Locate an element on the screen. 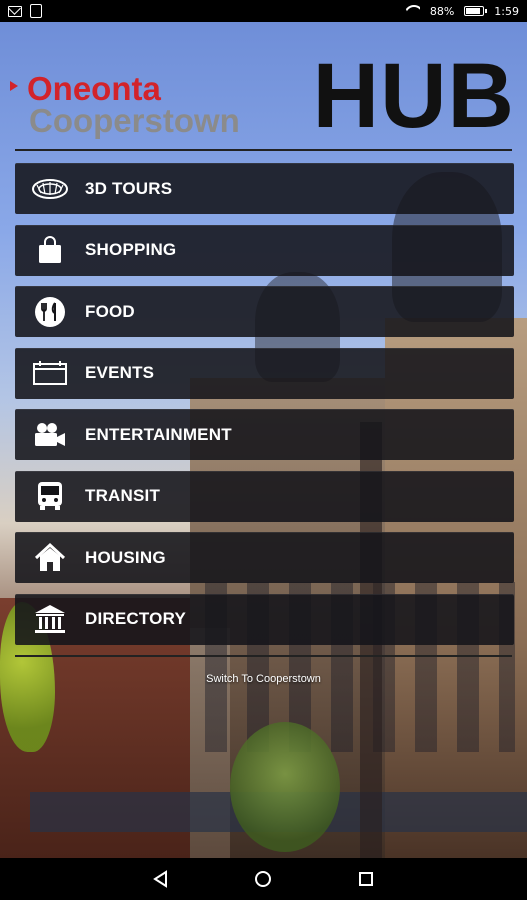 The height and width of the screenshot is (900, 527). directory-icon is located at coordinates (50, 619).